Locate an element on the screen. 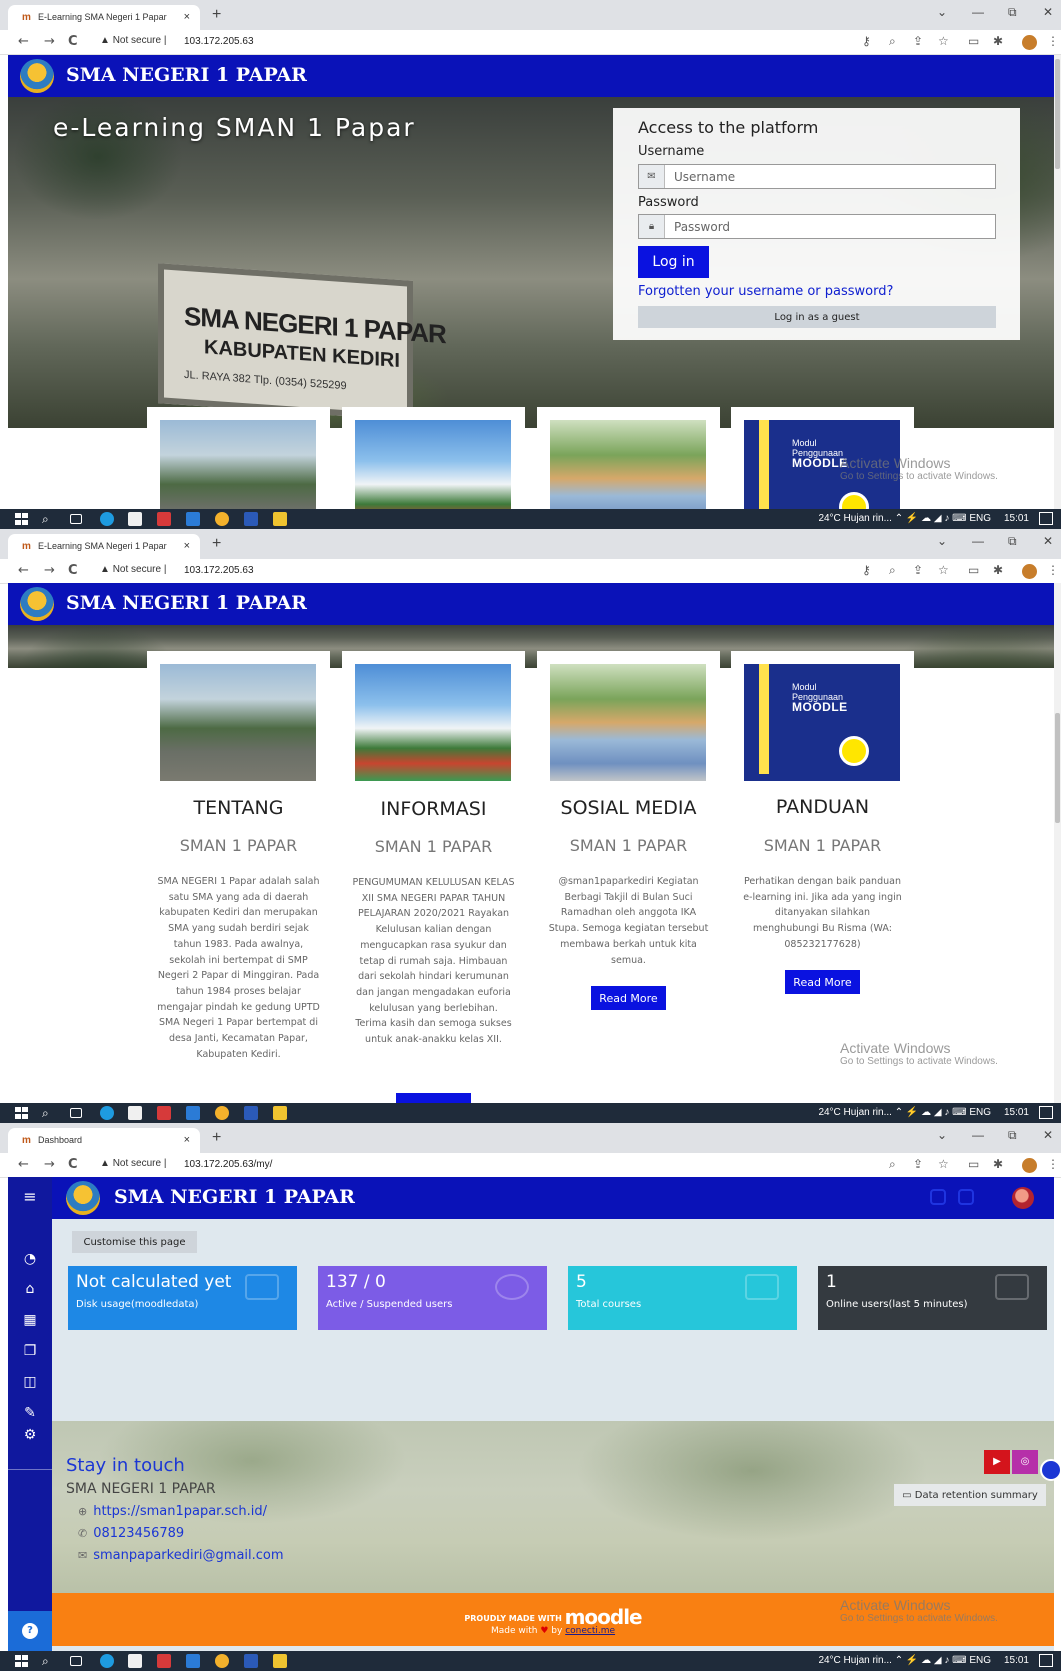 This screenshot has width=1061, height=1671. read-more-button is located at coordinates (433, 1098).